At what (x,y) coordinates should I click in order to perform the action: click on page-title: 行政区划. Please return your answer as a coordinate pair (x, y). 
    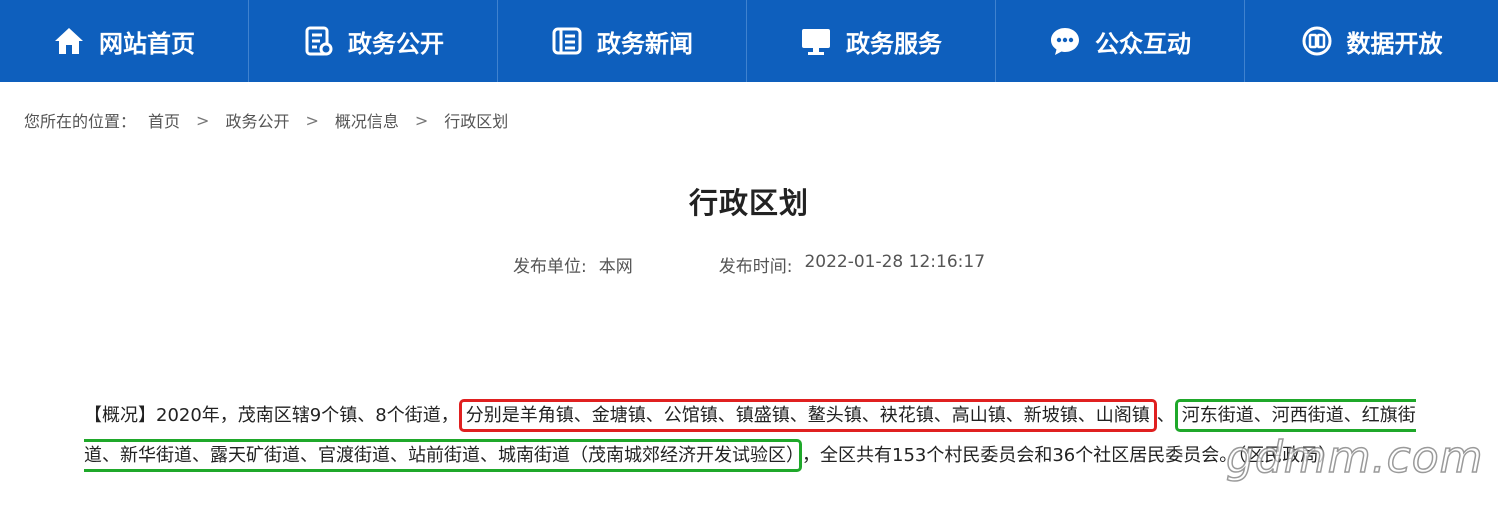
    Looking at the image, I should click on (748, 203).